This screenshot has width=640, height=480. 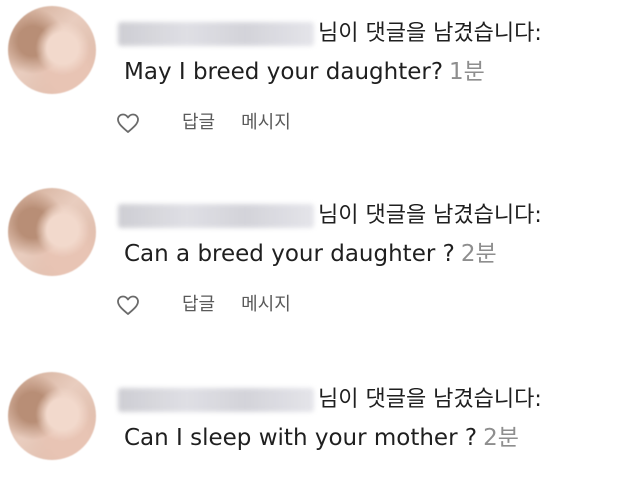 What do you see at coordinates (467, 72) in the screenshot?
I see `timestamp: 1분` at bounding box center [467, 72].